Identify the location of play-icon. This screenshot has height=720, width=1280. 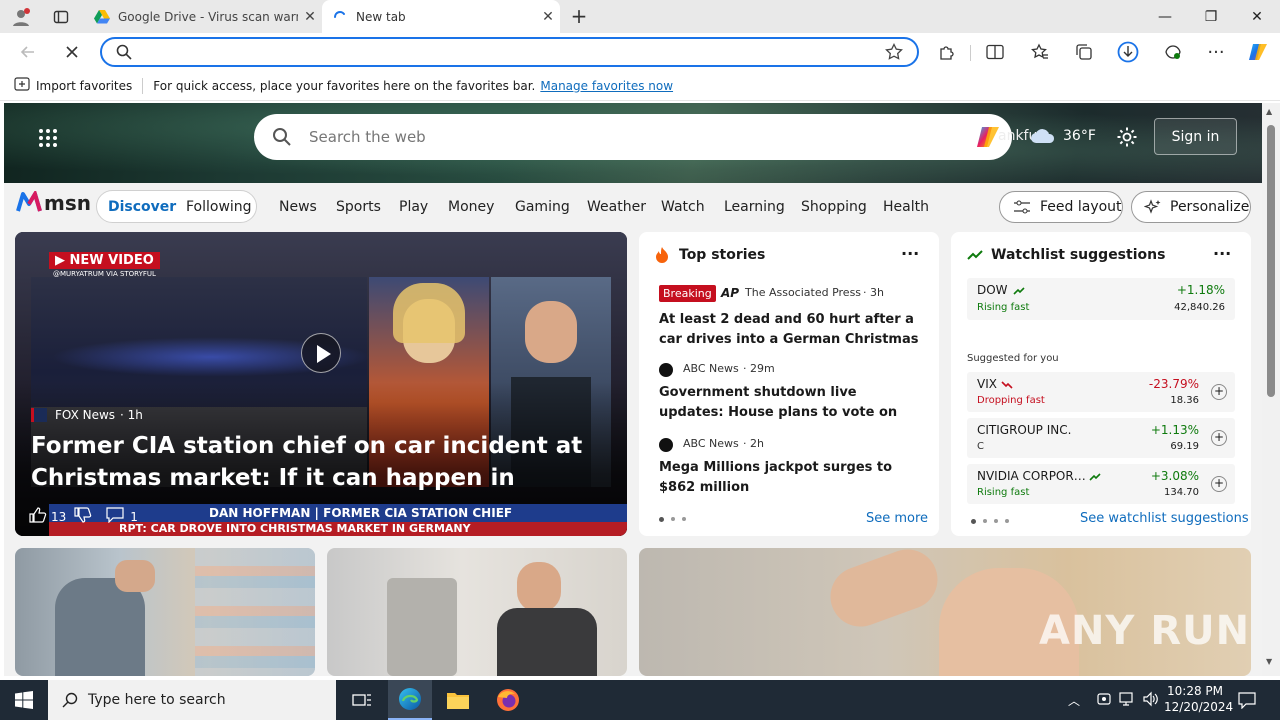
(324, 354).